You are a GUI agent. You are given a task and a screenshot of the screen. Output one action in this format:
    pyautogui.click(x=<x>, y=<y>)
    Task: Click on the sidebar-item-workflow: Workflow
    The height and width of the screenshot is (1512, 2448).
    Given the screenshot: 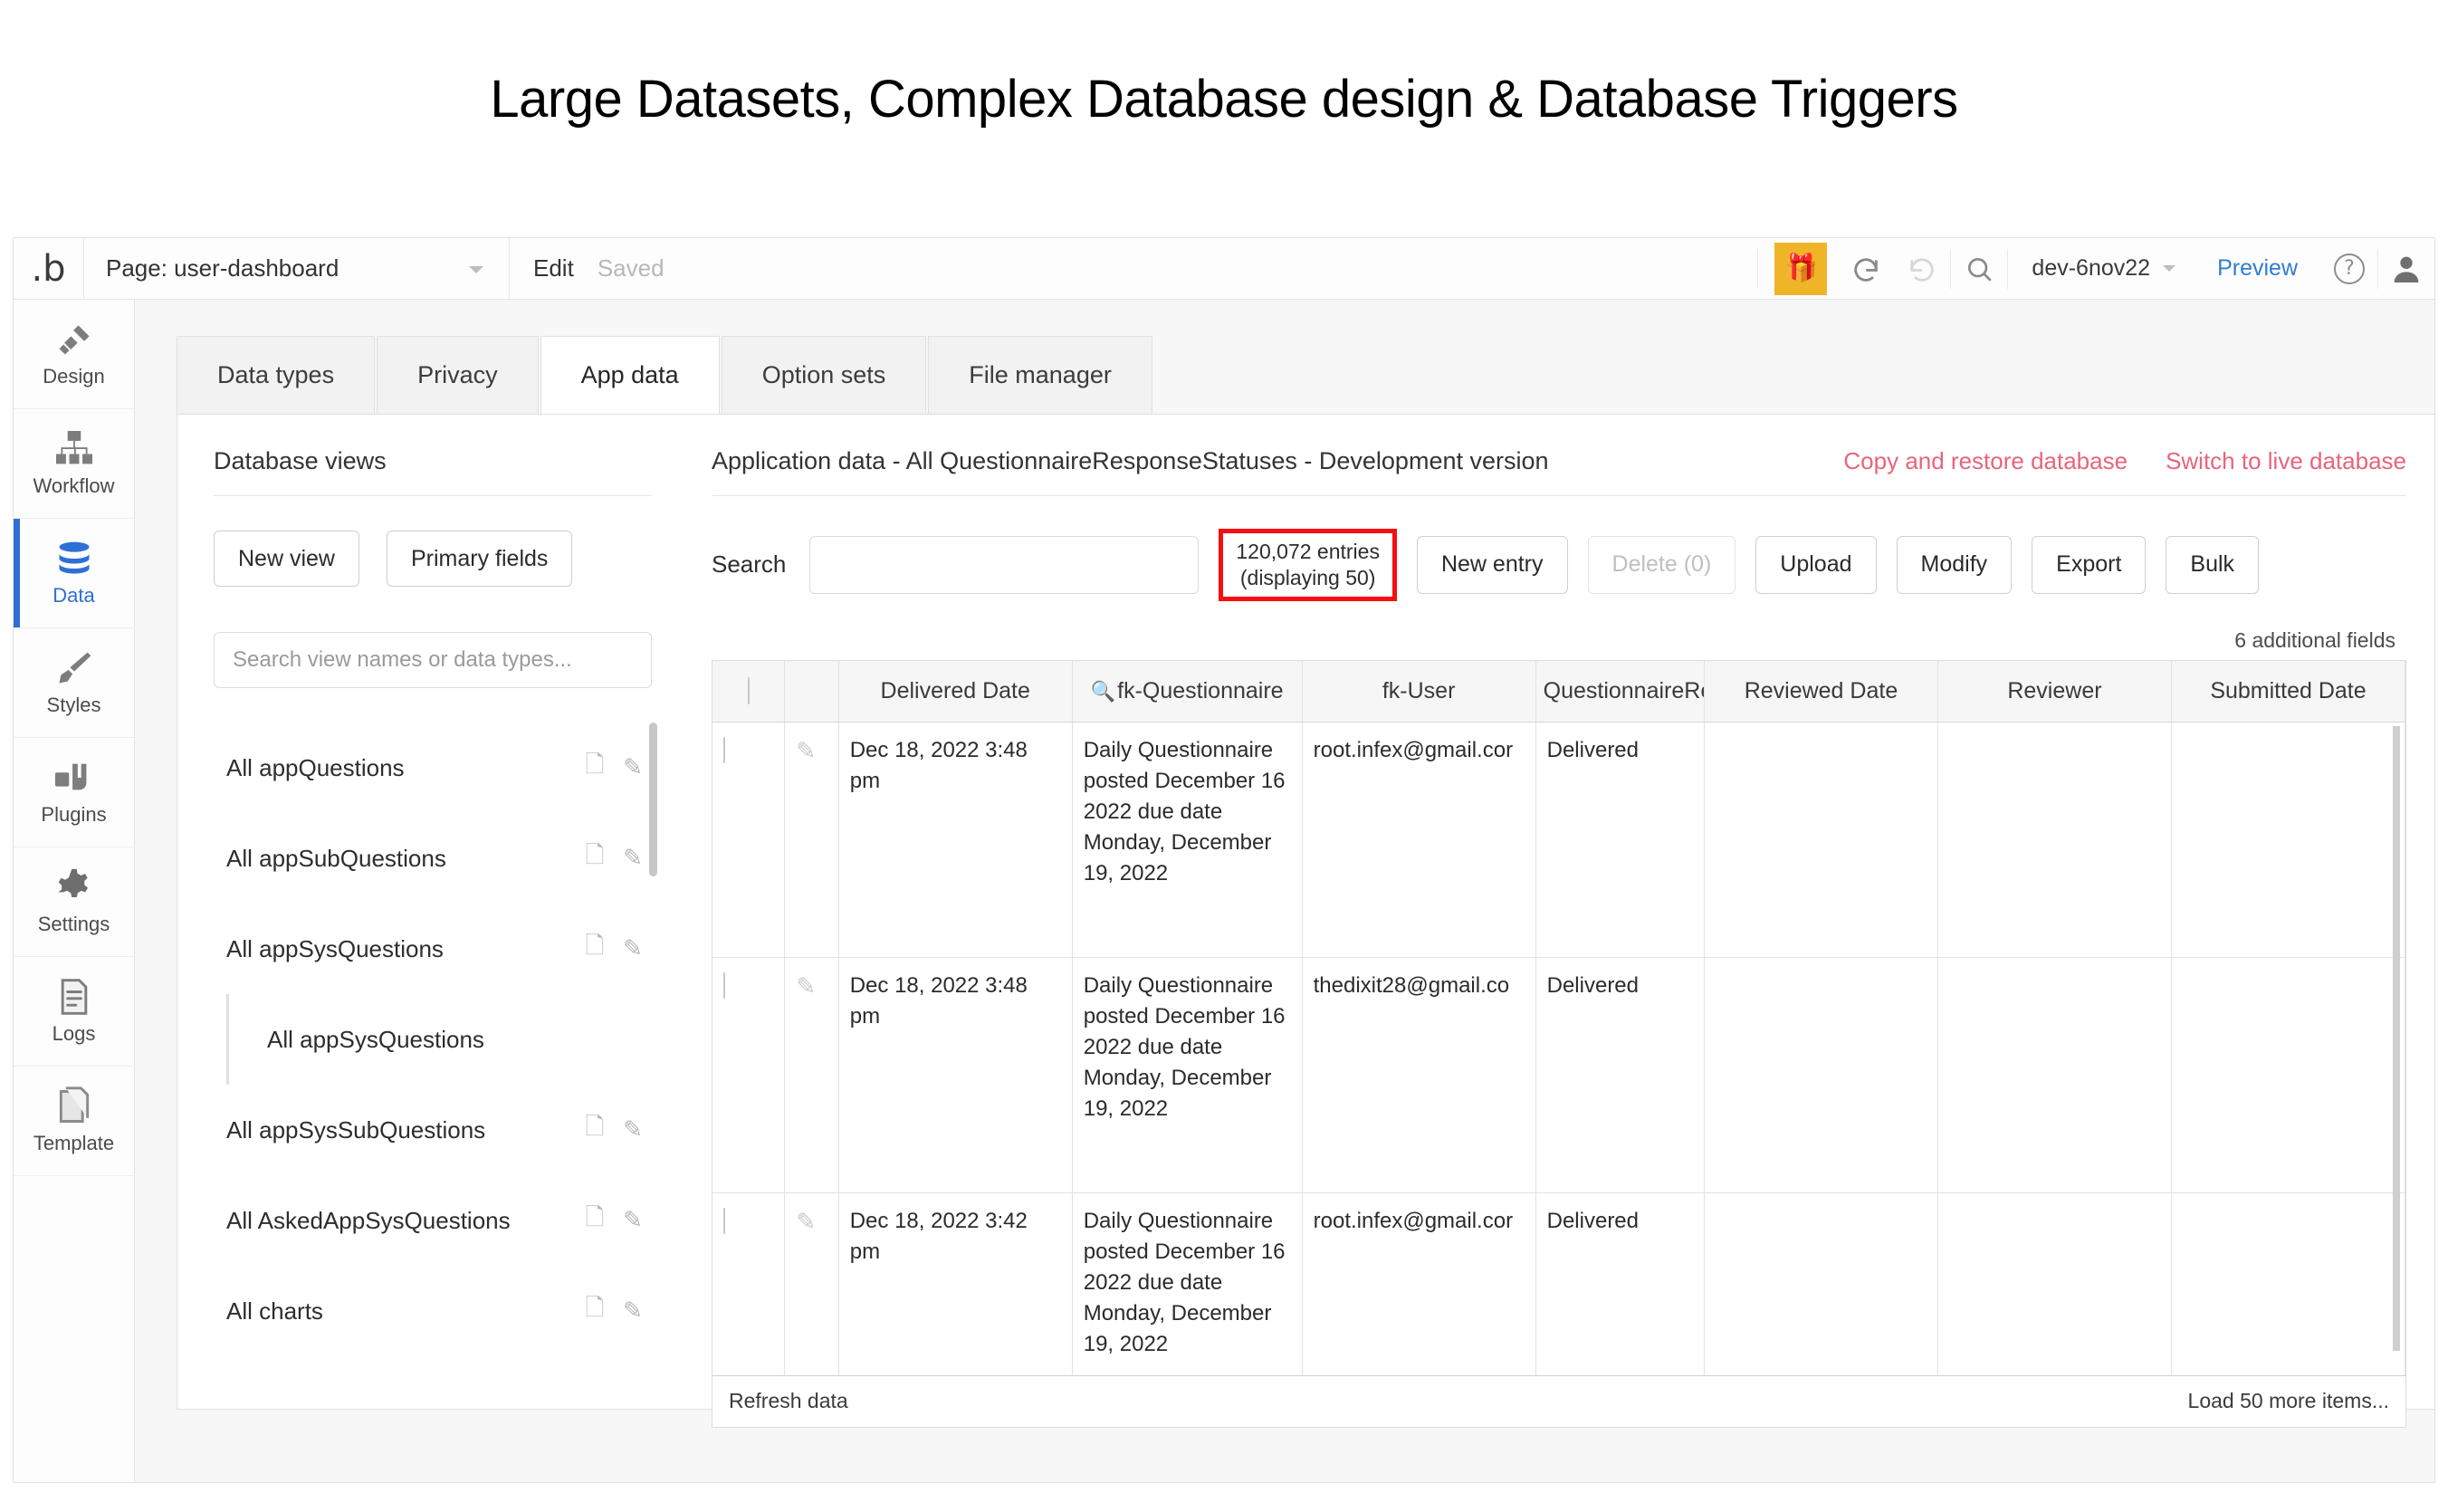 What is the action you would take?
    pyautogui.click(x=74, y=464)
    